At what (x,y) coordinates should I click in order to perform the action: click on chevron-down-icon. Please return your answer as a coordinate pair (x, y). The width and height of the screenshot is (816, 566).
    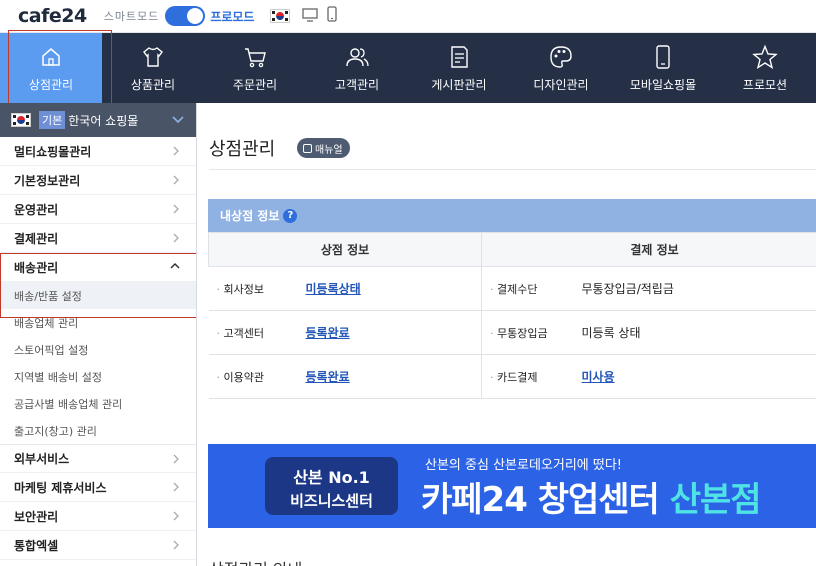
    Looking at the image, I should click on (178, 120).